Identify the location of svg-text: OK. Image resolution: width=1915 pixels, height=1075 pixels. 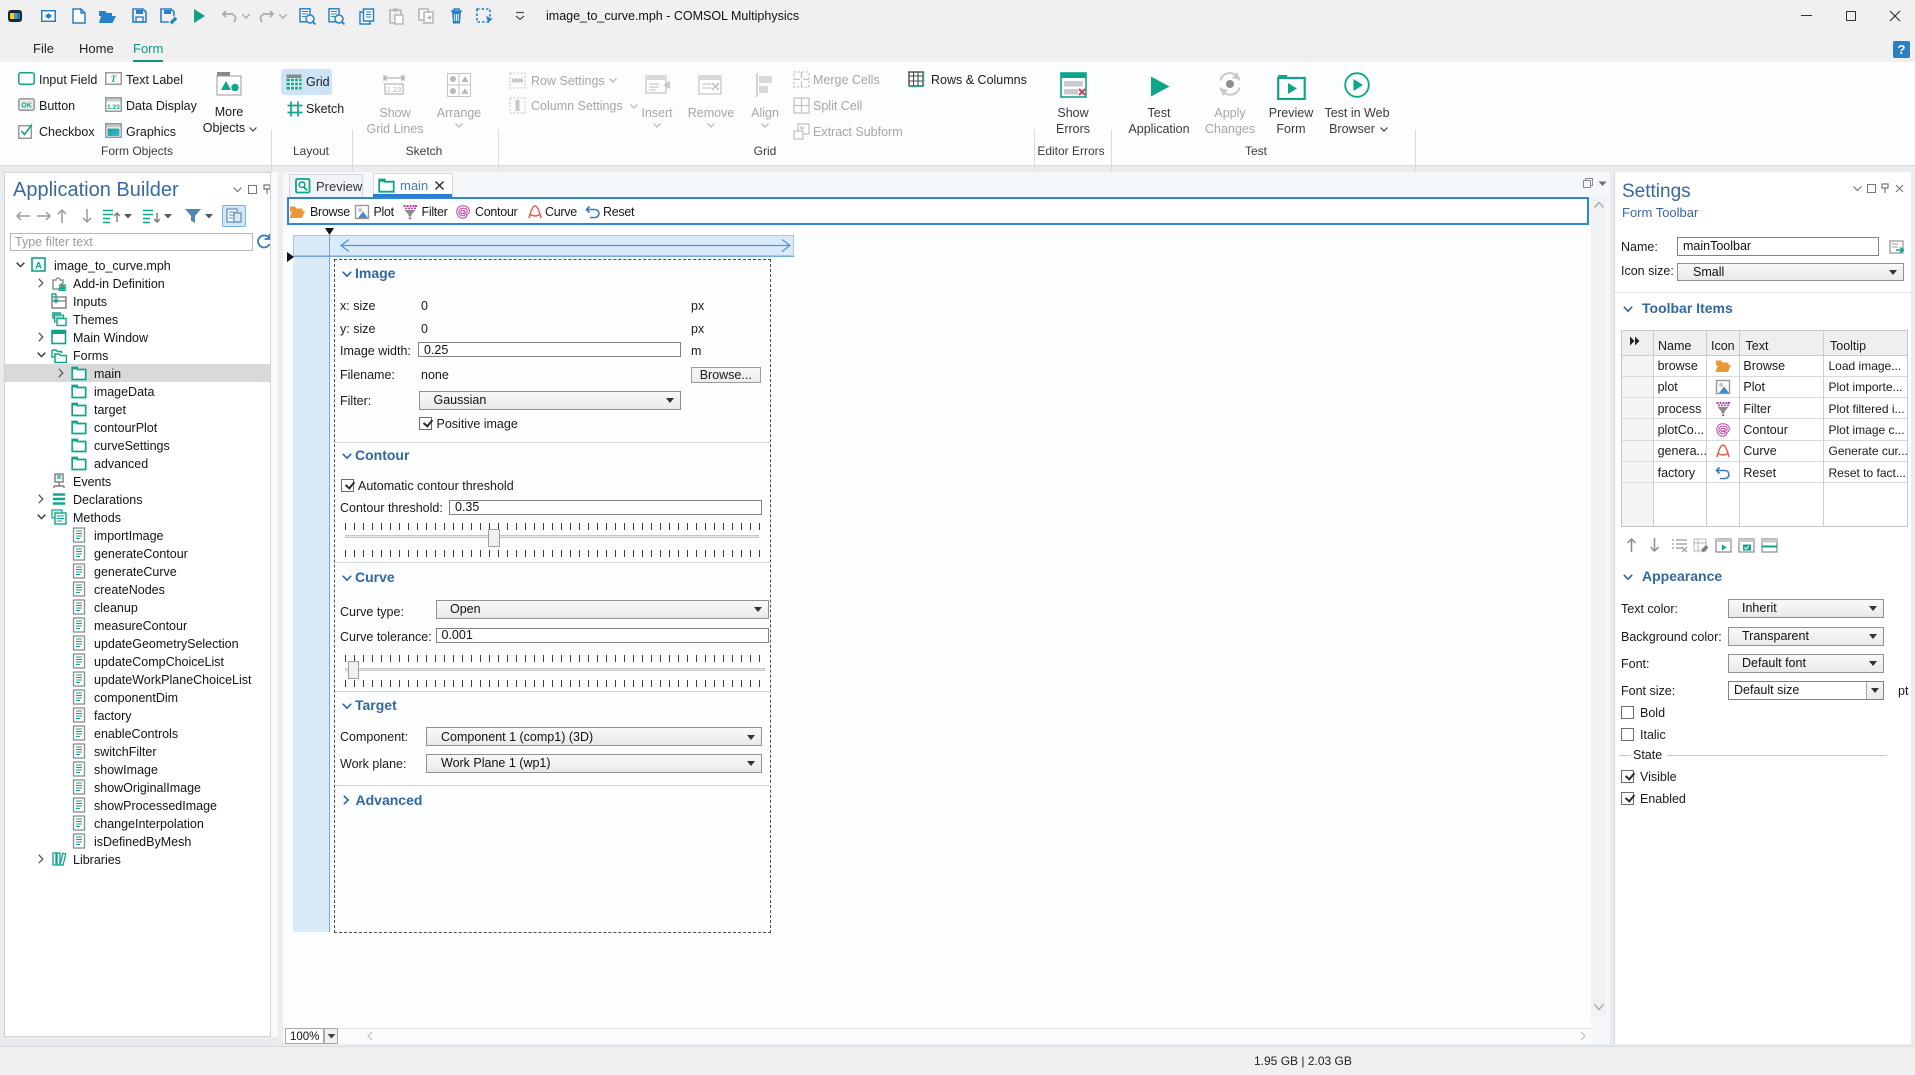
(26, 106).